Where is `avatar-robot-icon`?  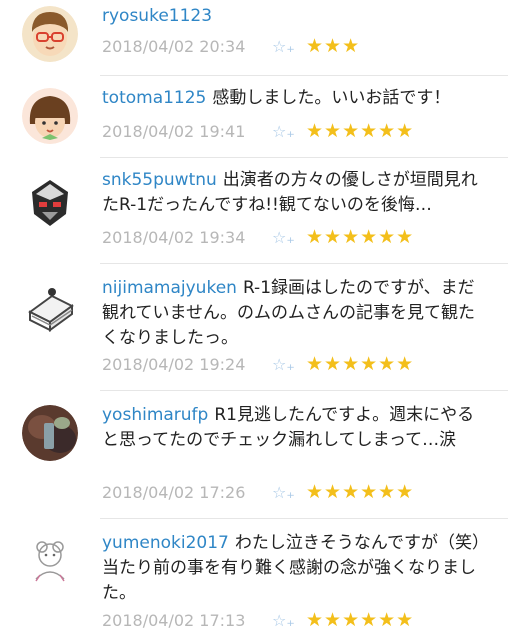 avatar-robot-icon is located at coordinates (50, 202).